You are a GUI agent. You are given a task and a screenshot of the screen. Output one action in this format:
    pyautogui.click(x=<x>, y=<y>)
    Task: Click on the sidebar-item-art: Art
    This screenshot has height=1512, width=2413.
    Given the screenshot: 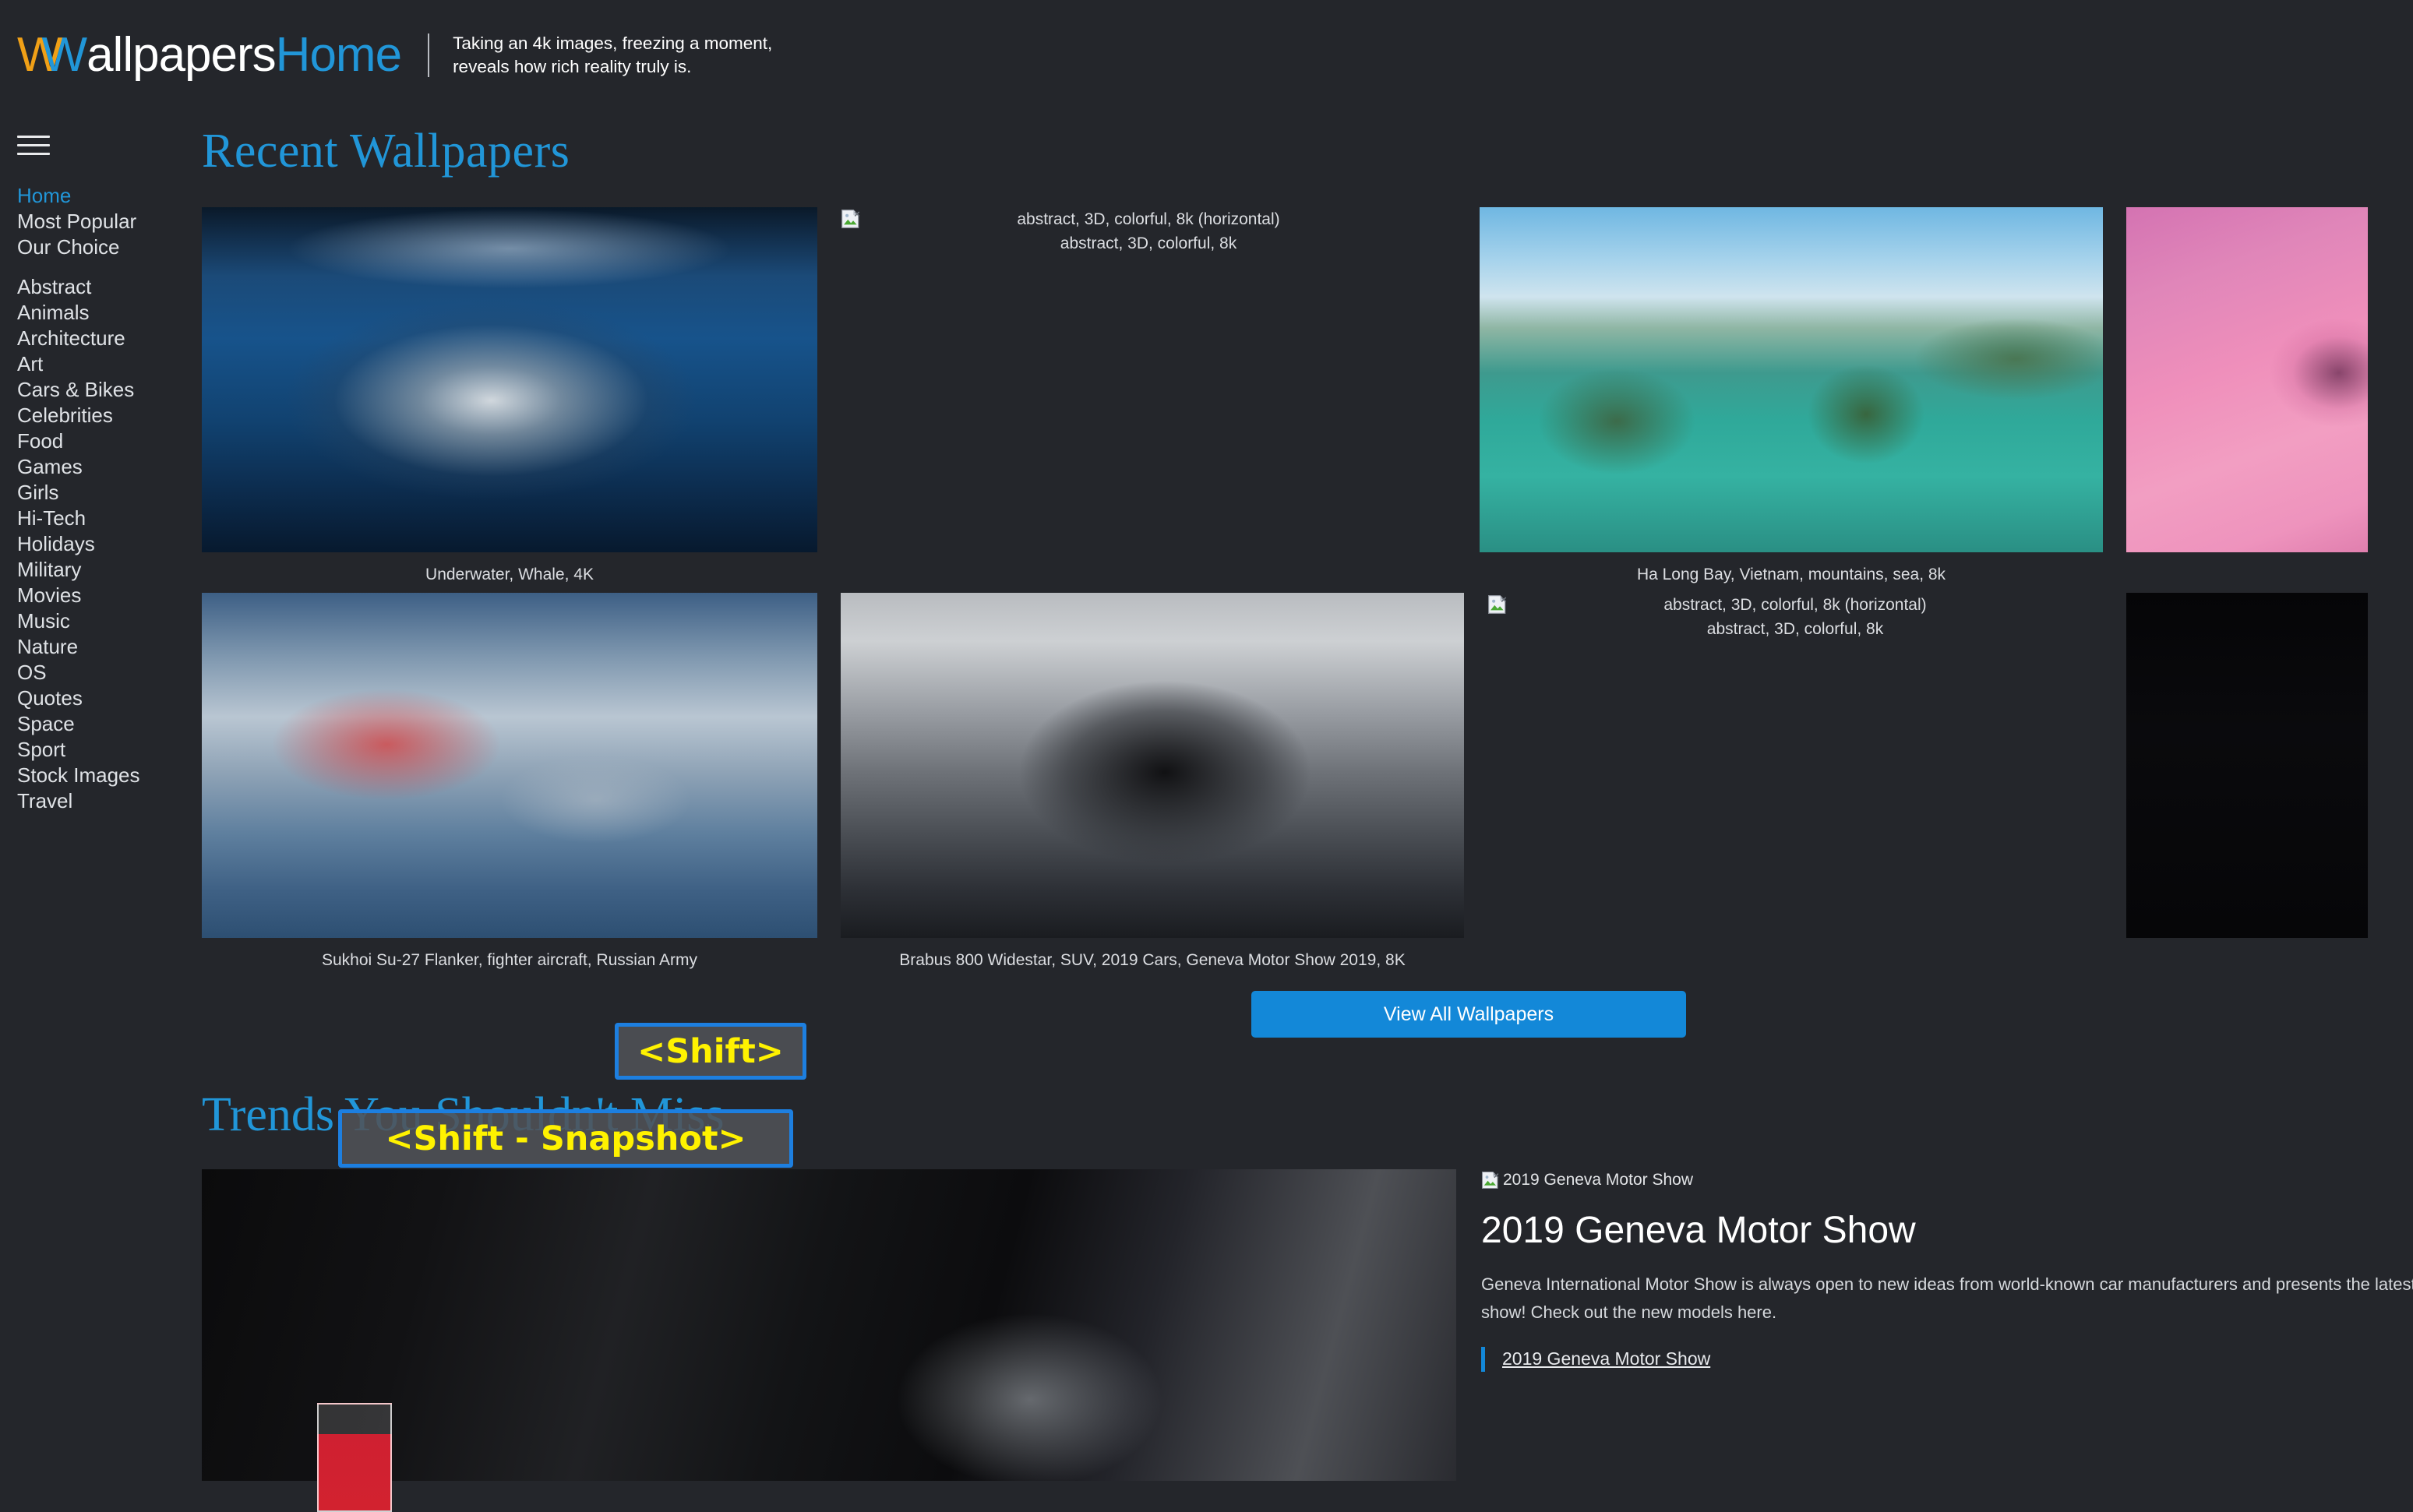 What is the action you would take?
    pyautogui.click(x=97, y=364)
    